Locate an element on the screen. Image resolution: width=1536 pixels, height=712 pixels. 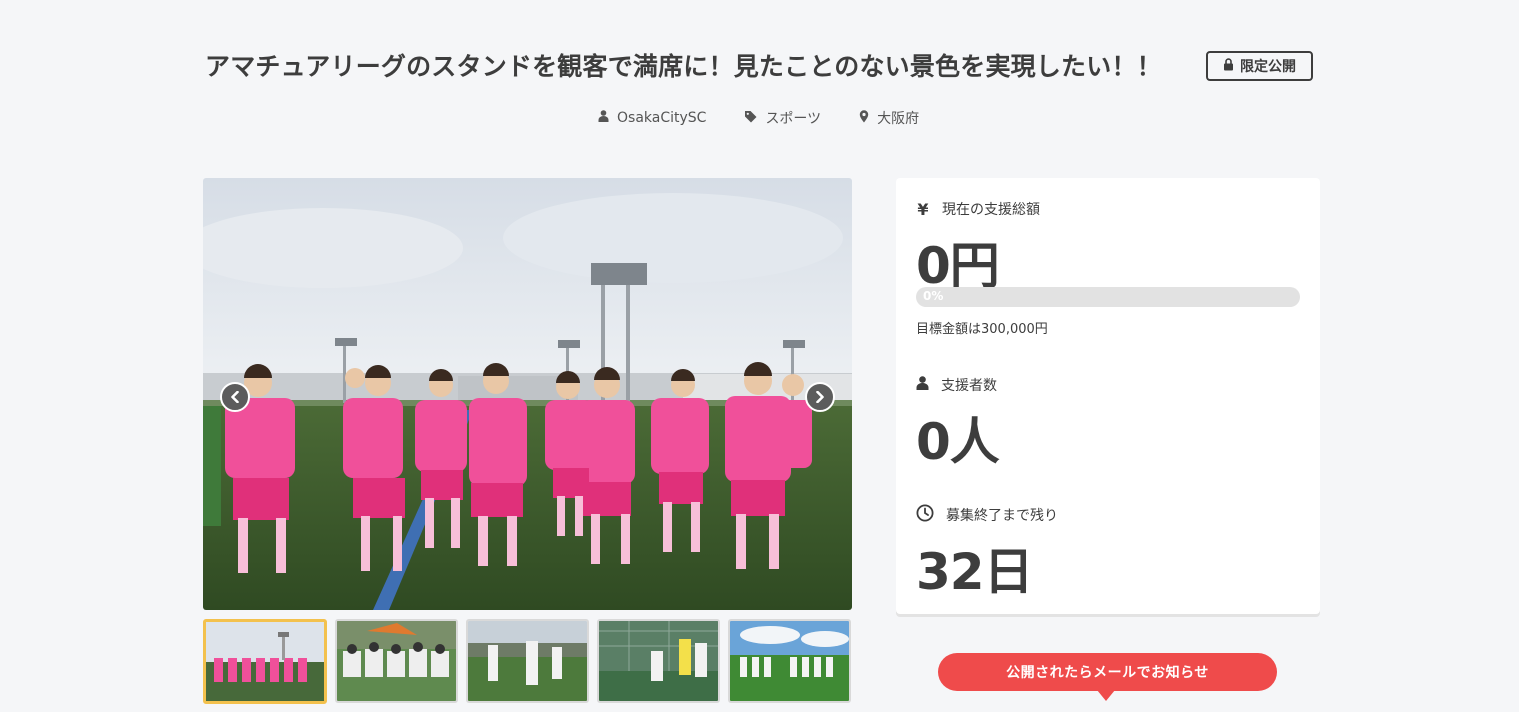
total-amount-label-row: ¥ 現在の支援総額 is located at coordinates (978, 209).